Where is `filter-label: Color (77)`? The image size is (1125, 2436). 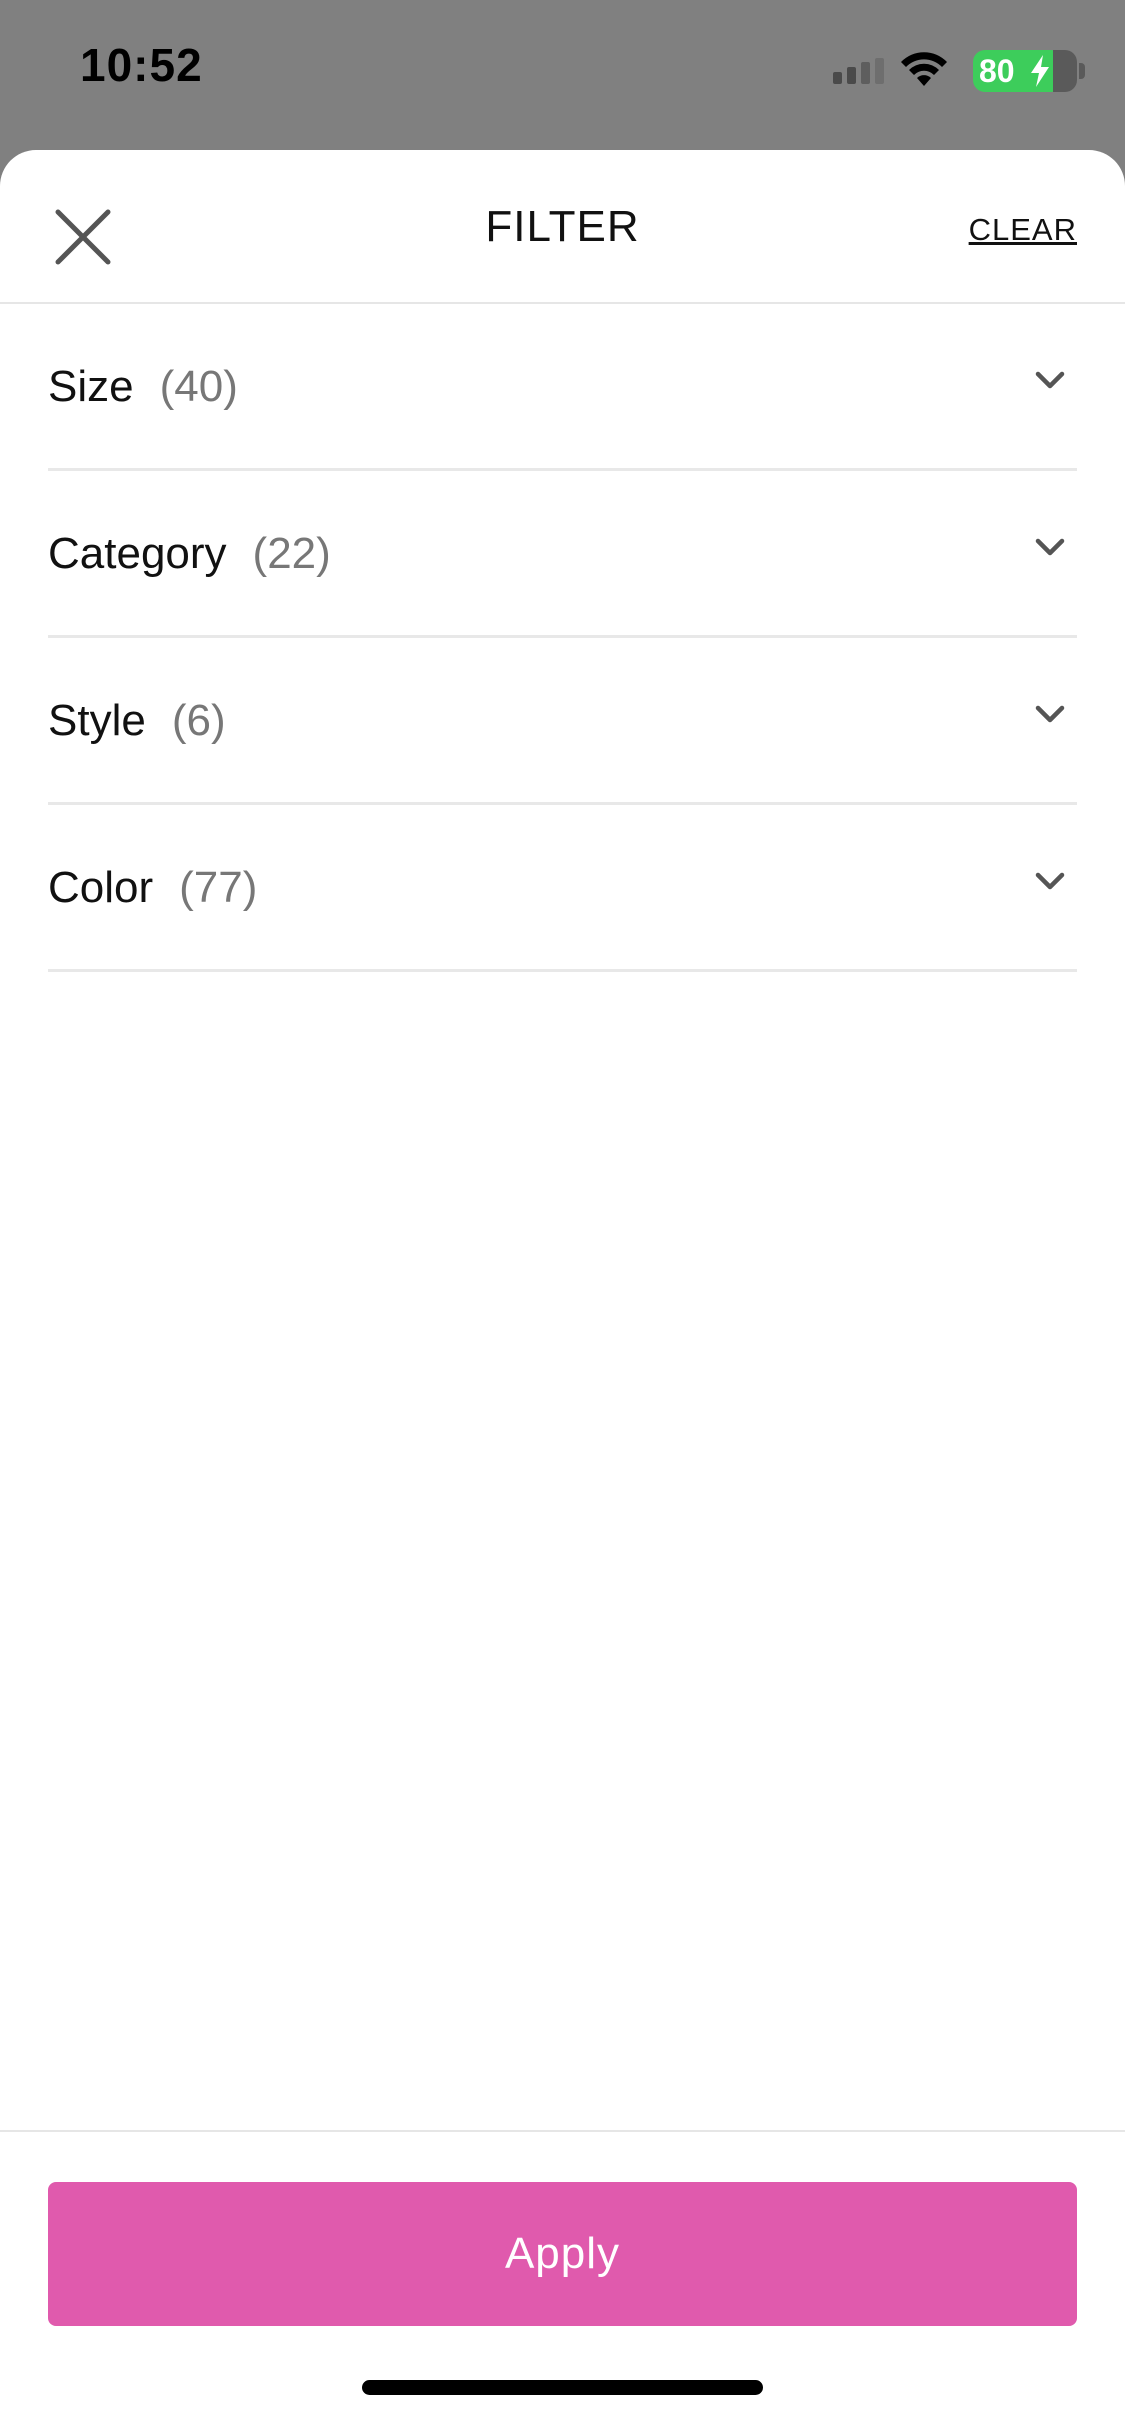
filter-label: Color (77) is located at coordinates (152, 888).